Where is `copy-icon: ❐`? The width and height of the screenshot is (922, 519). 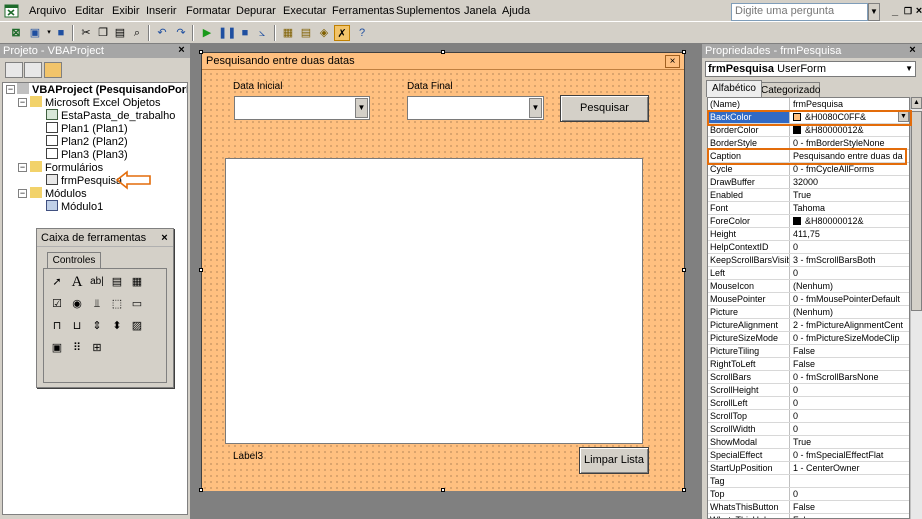
copy-icon: ❐ is located at coordinates (103, 33).